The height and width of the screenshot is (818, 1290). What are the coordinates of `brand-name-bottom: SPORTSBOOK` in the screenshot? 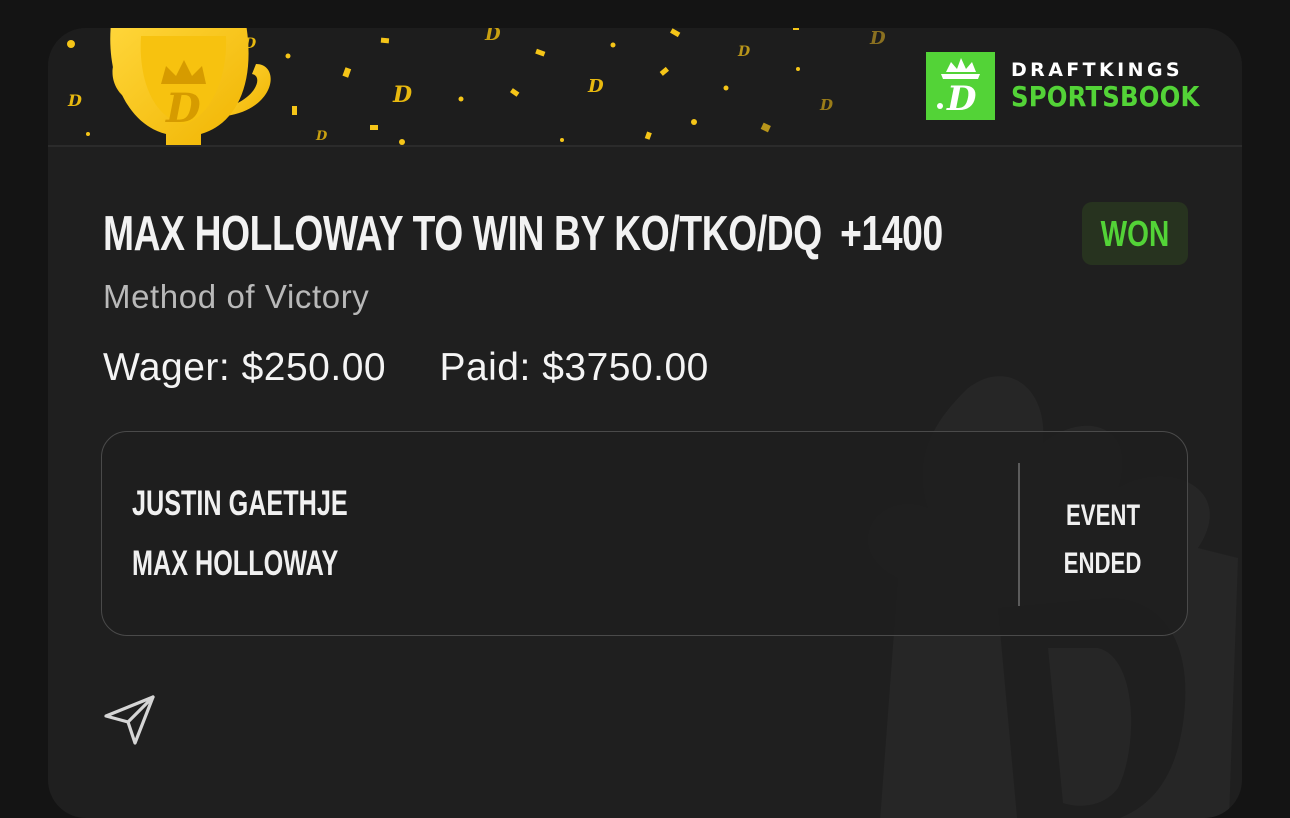 It's located at (1105, 96).